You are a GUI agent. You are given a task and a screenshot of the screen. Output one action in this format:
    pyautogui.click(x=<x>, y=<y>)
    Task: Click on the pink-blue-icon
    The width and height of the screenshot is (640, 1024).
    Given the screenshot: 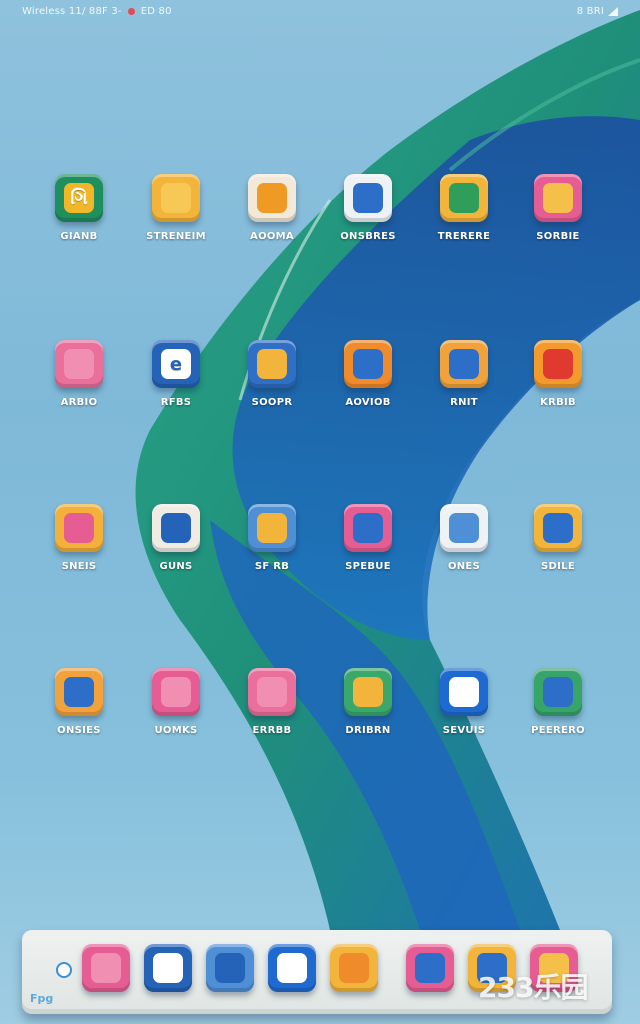 What is the action you would take?
    pyautogui.click(x=368, y=528)
    